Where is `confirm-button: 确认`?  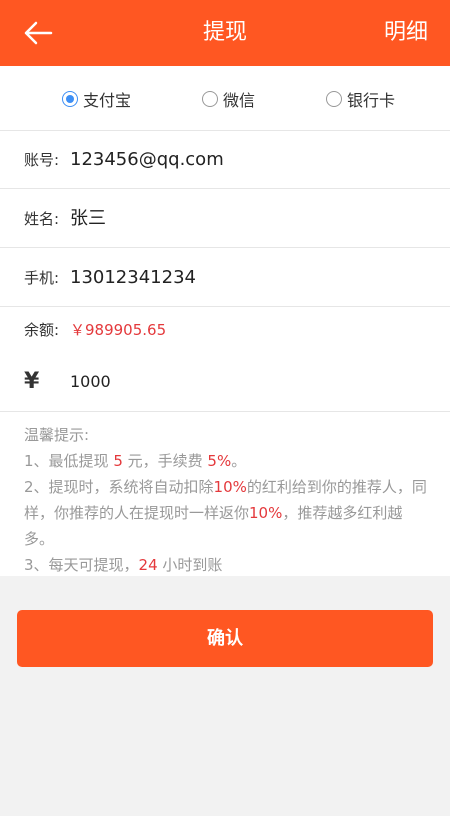 confirm-button: 确认 is located at coordinates (225, 638).